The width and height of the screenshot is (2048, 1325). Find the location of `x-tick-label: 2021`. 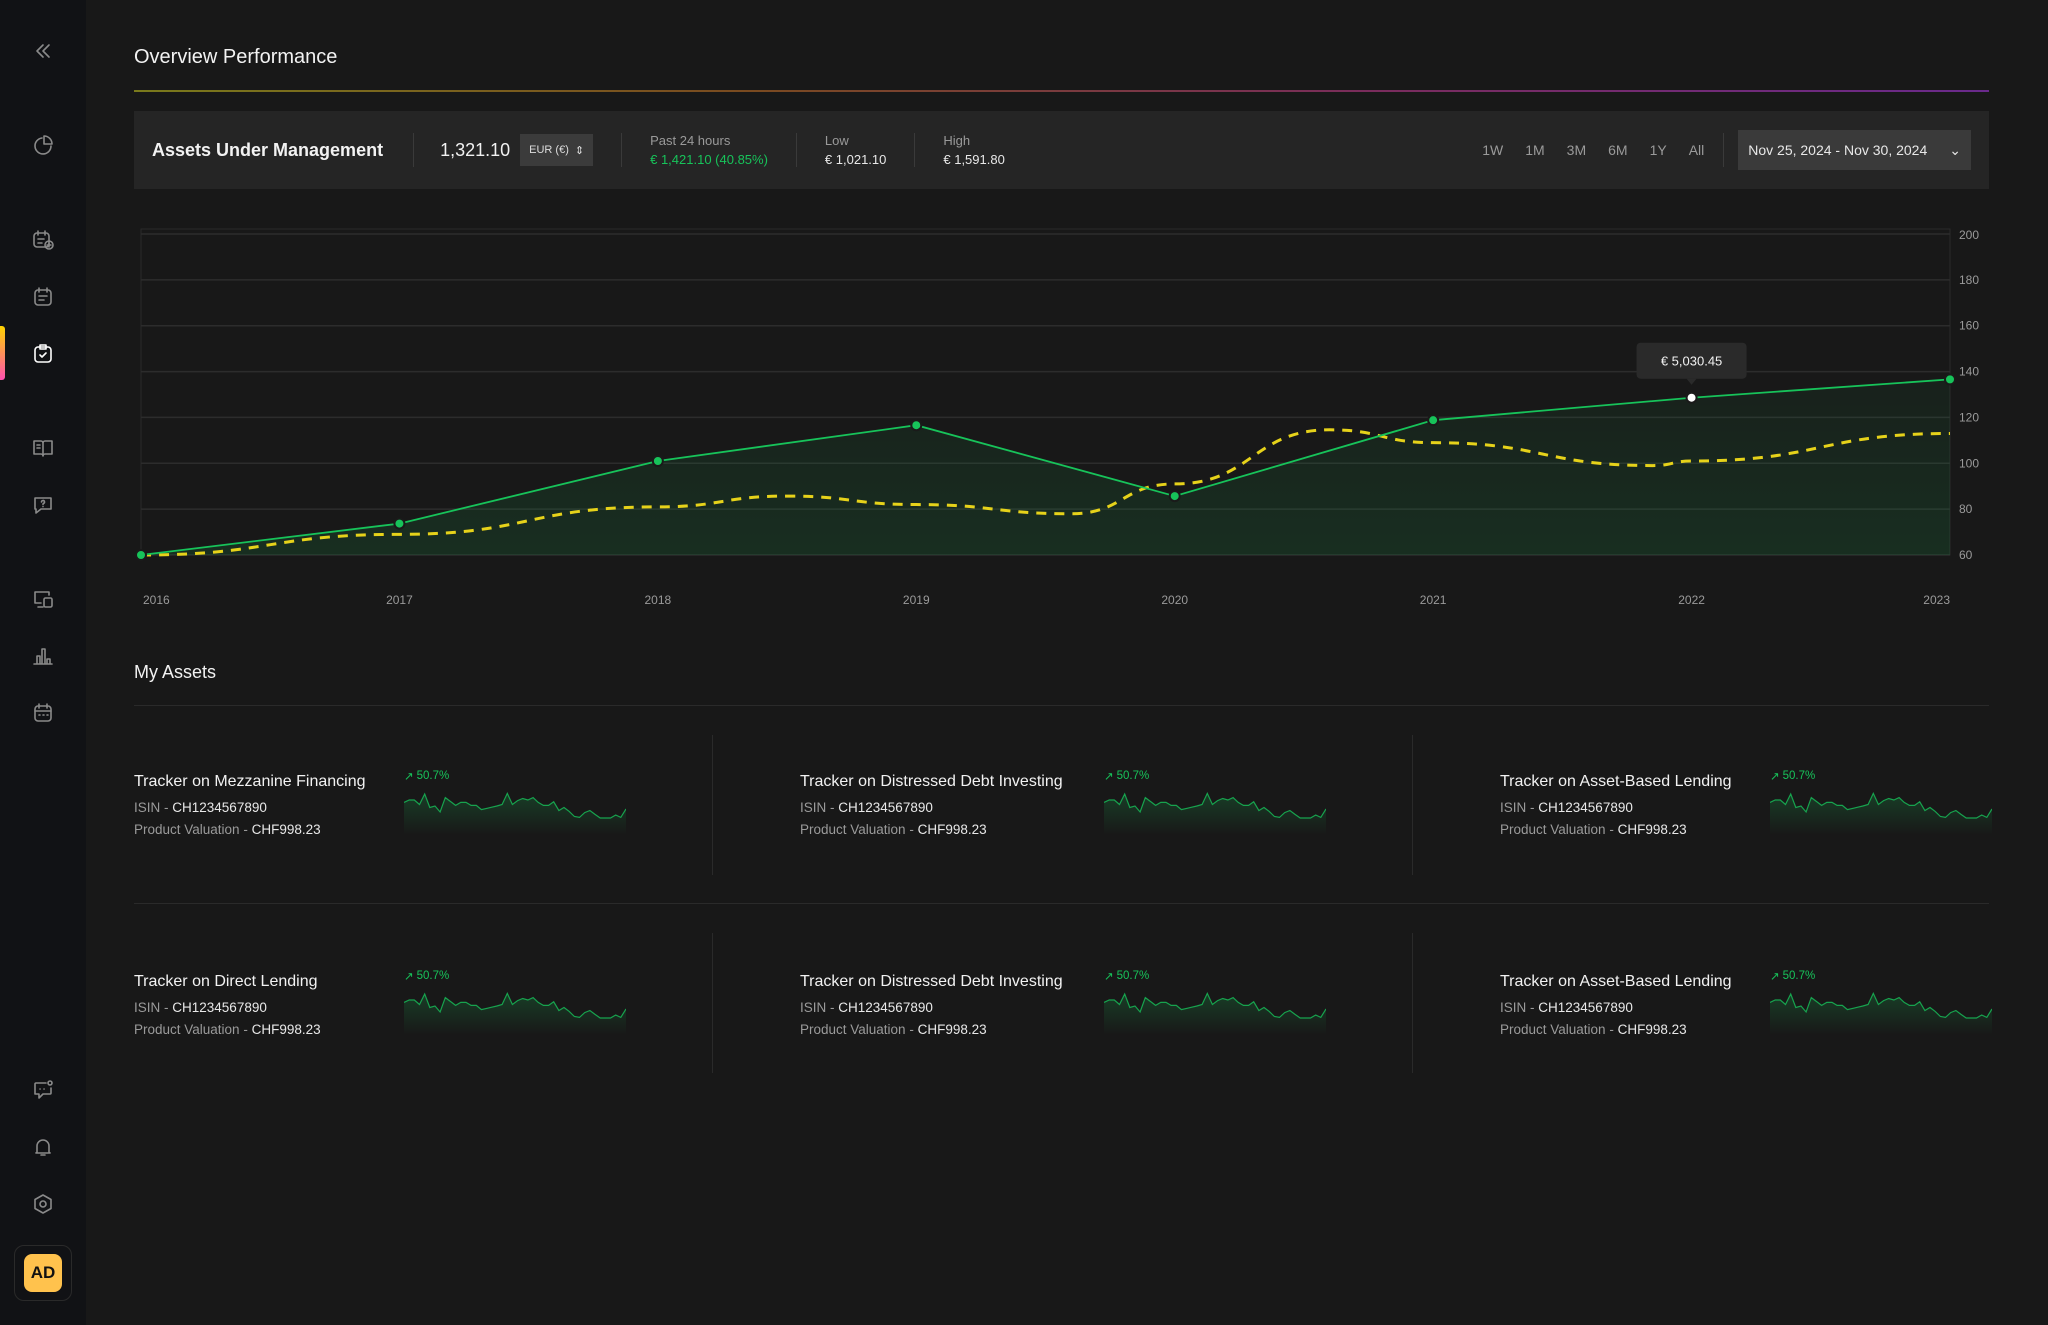

x-tick-label: 2021 is located at coordinates (1433, 600).